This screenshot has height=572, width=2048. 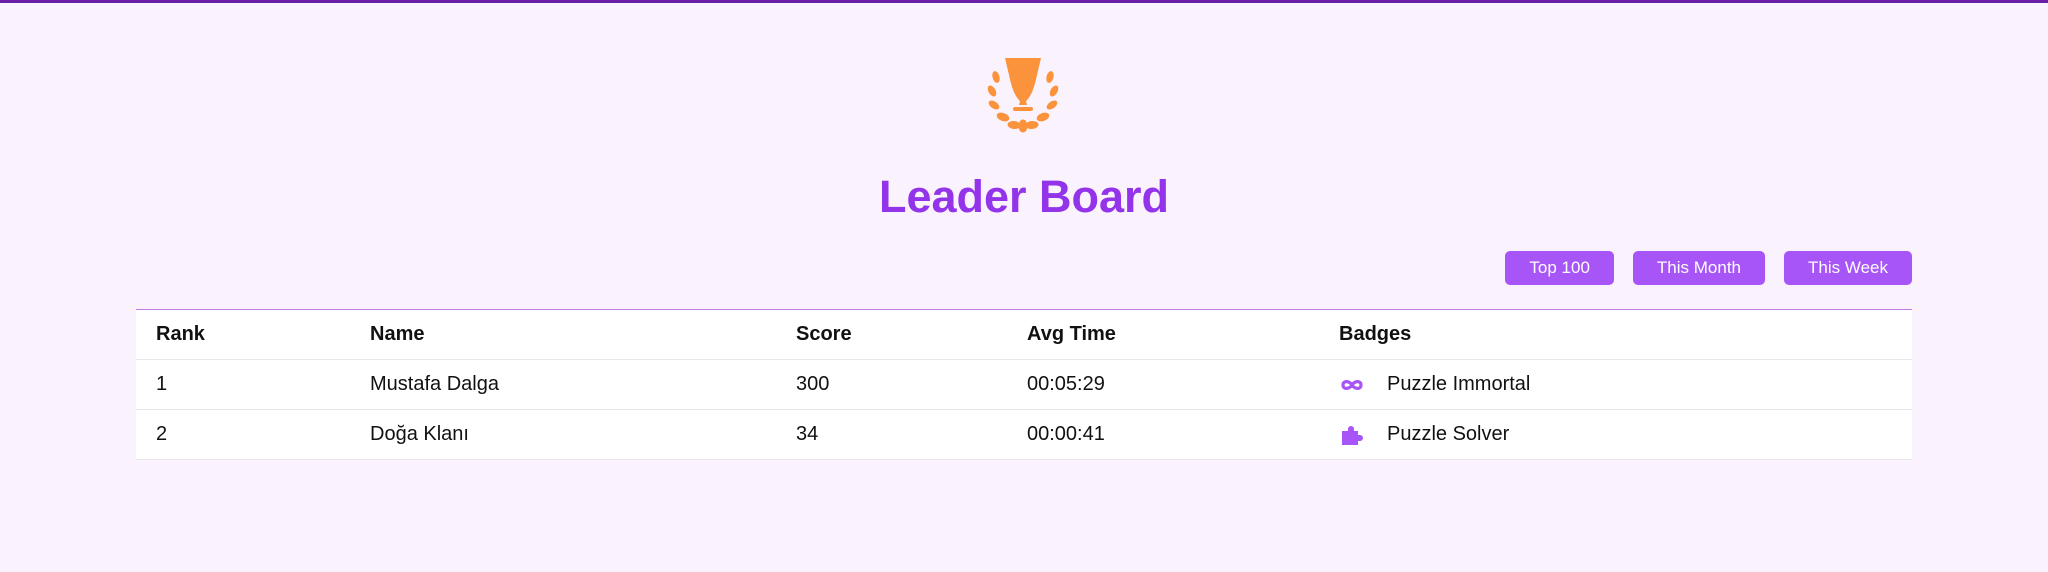 I want to click on puzzle-piece-icon, so click(x=1352, y=435).